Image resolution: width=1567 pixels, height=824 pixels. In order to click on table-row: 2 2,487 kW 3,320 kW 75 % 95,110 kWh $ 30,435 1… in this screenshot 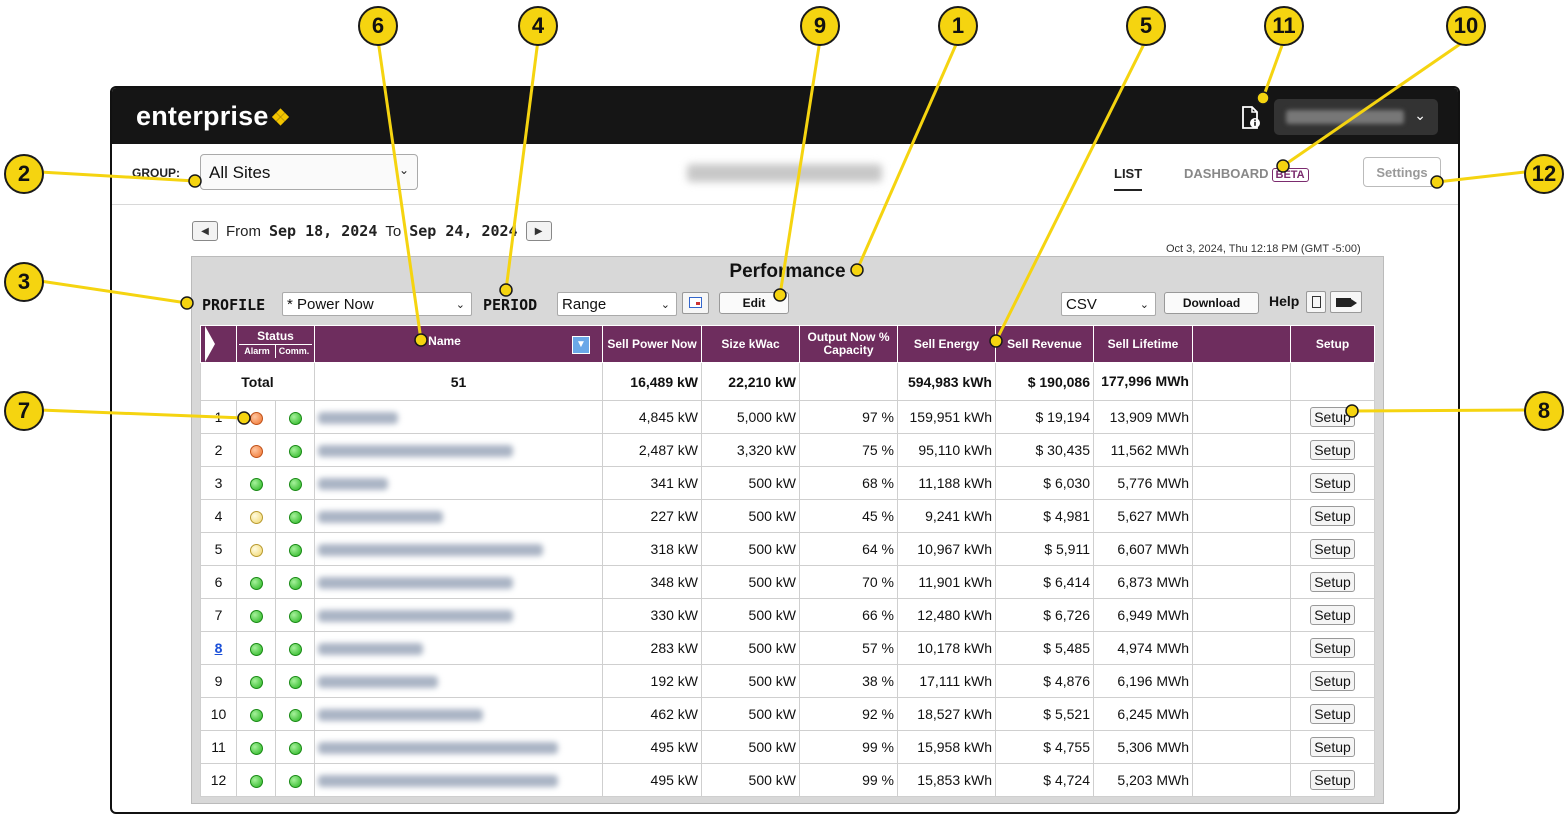, I will do `click(787, 450)`.